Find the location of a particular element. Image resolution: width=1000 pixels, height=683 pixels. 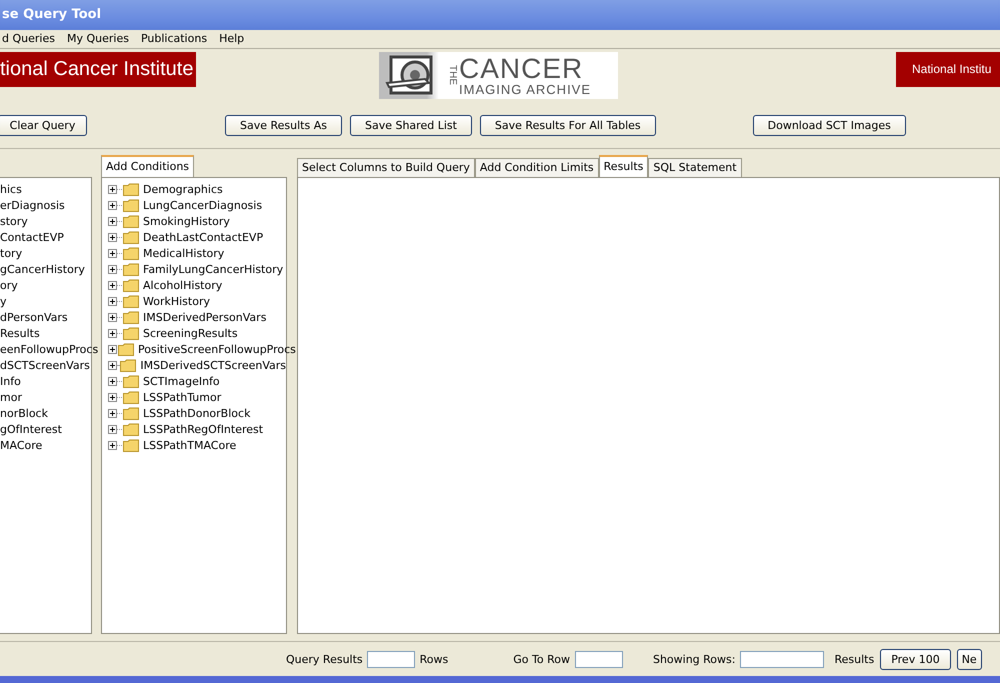

tree-item: SmokingHistory is located at coordinates (186, 221).